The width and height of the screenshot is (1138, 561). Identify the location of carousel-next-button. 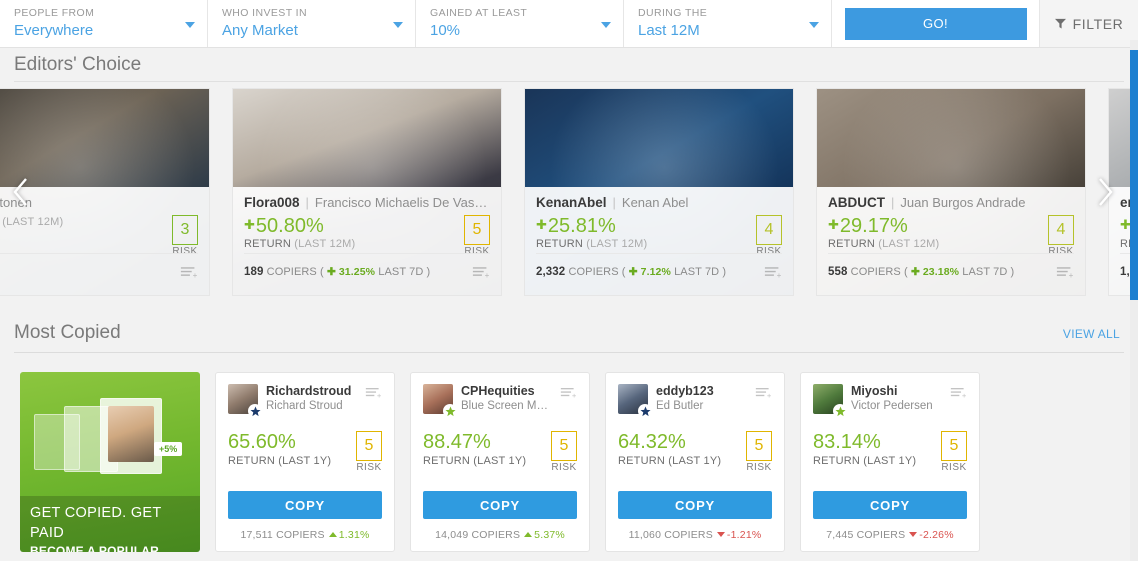
(1105, 192).